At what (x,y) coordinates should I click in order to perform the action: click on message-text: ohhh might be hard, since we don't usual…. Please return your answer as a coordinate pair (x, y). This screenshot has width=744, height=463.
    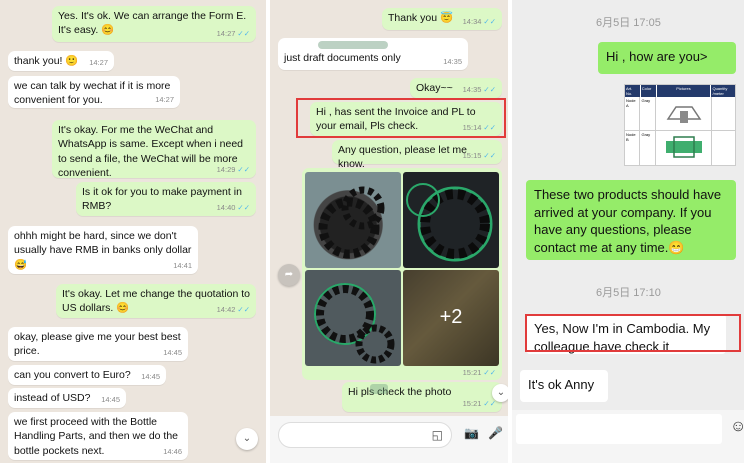
    Looking at the image, I should click on (103, 250).